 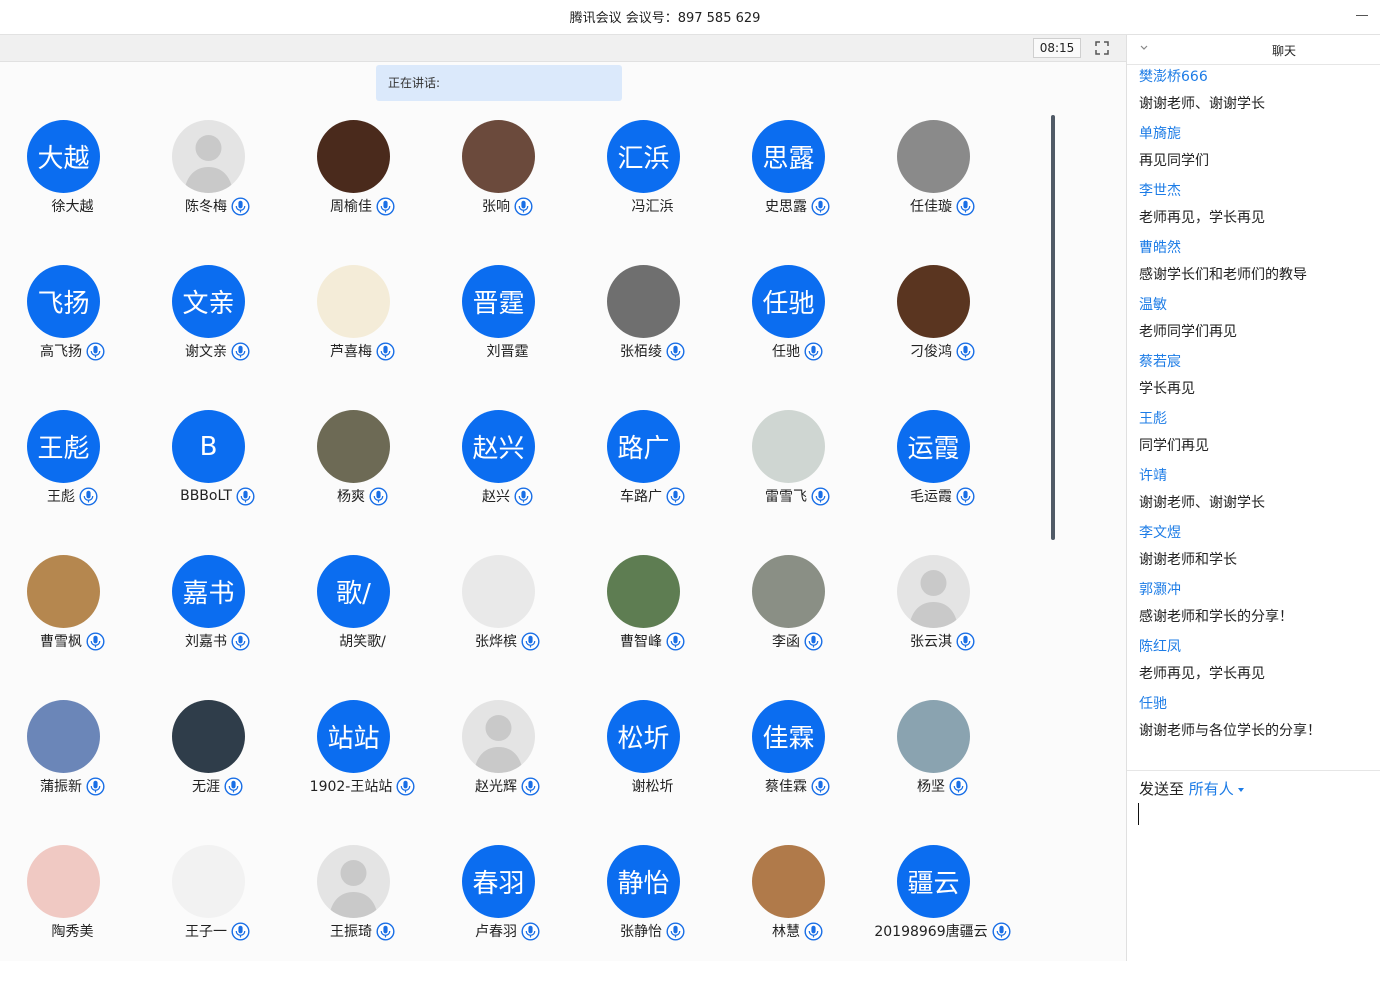 I want to click on chat-text: 谢谢老师与各位学长的分享！, so click(x=1230, y=731).